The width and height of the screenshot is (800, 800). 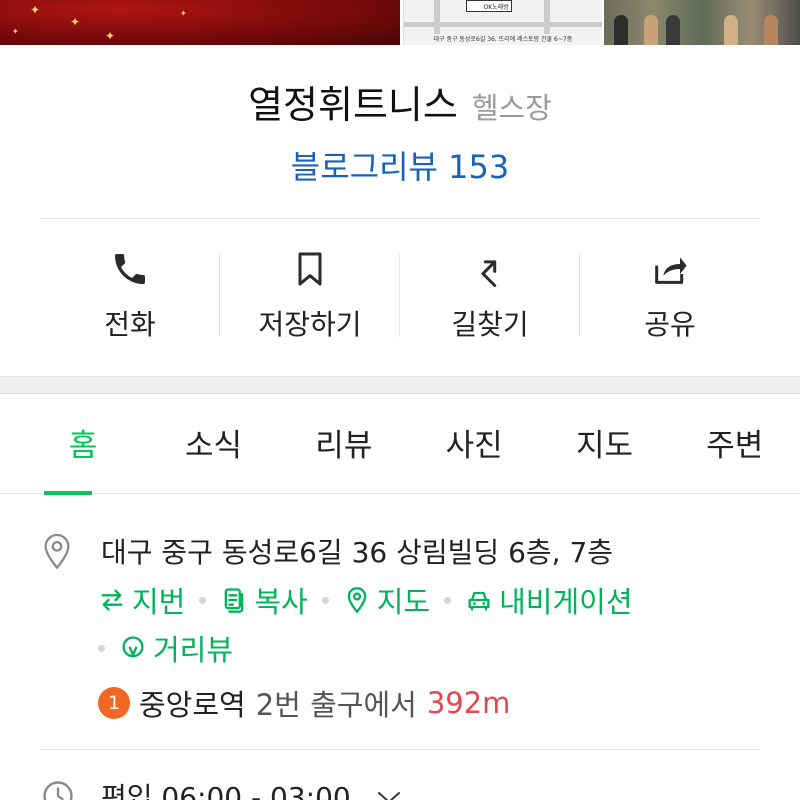 I want to click on tab-news: 소식, so click(x=213, y=445).